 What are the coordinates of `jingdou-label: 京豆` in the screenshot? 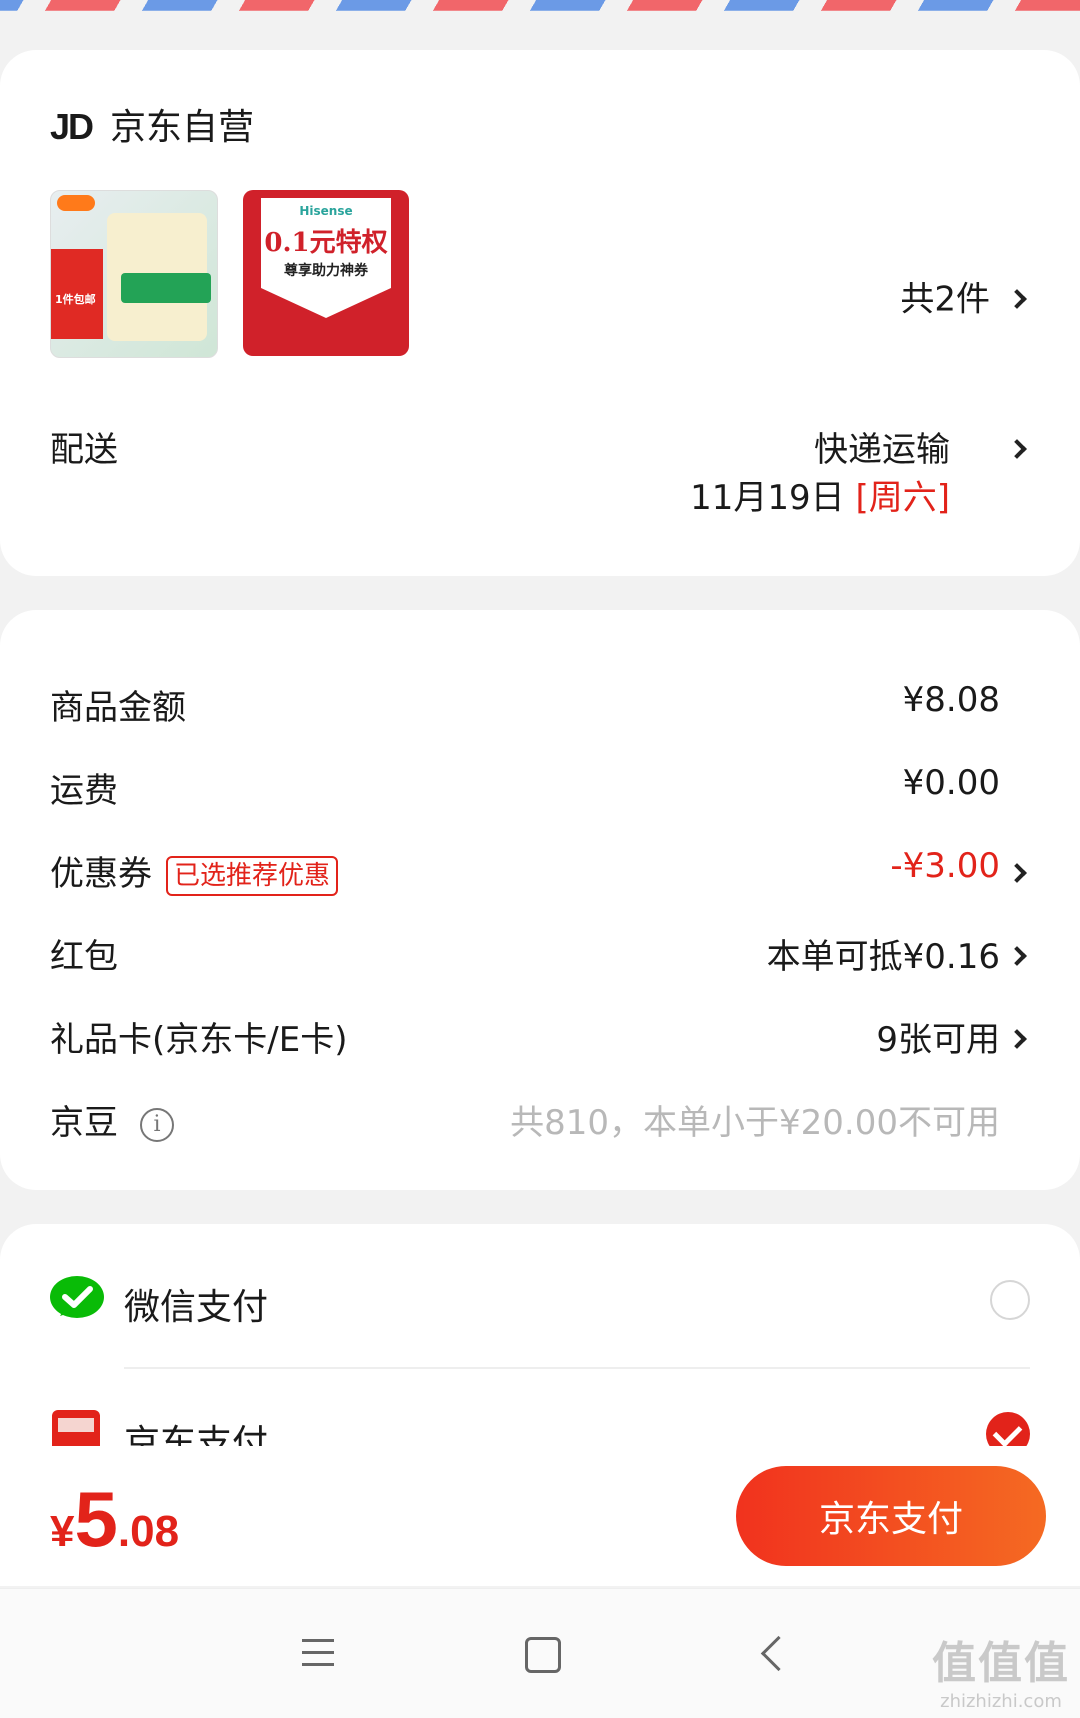 It's located at (84, 1123).